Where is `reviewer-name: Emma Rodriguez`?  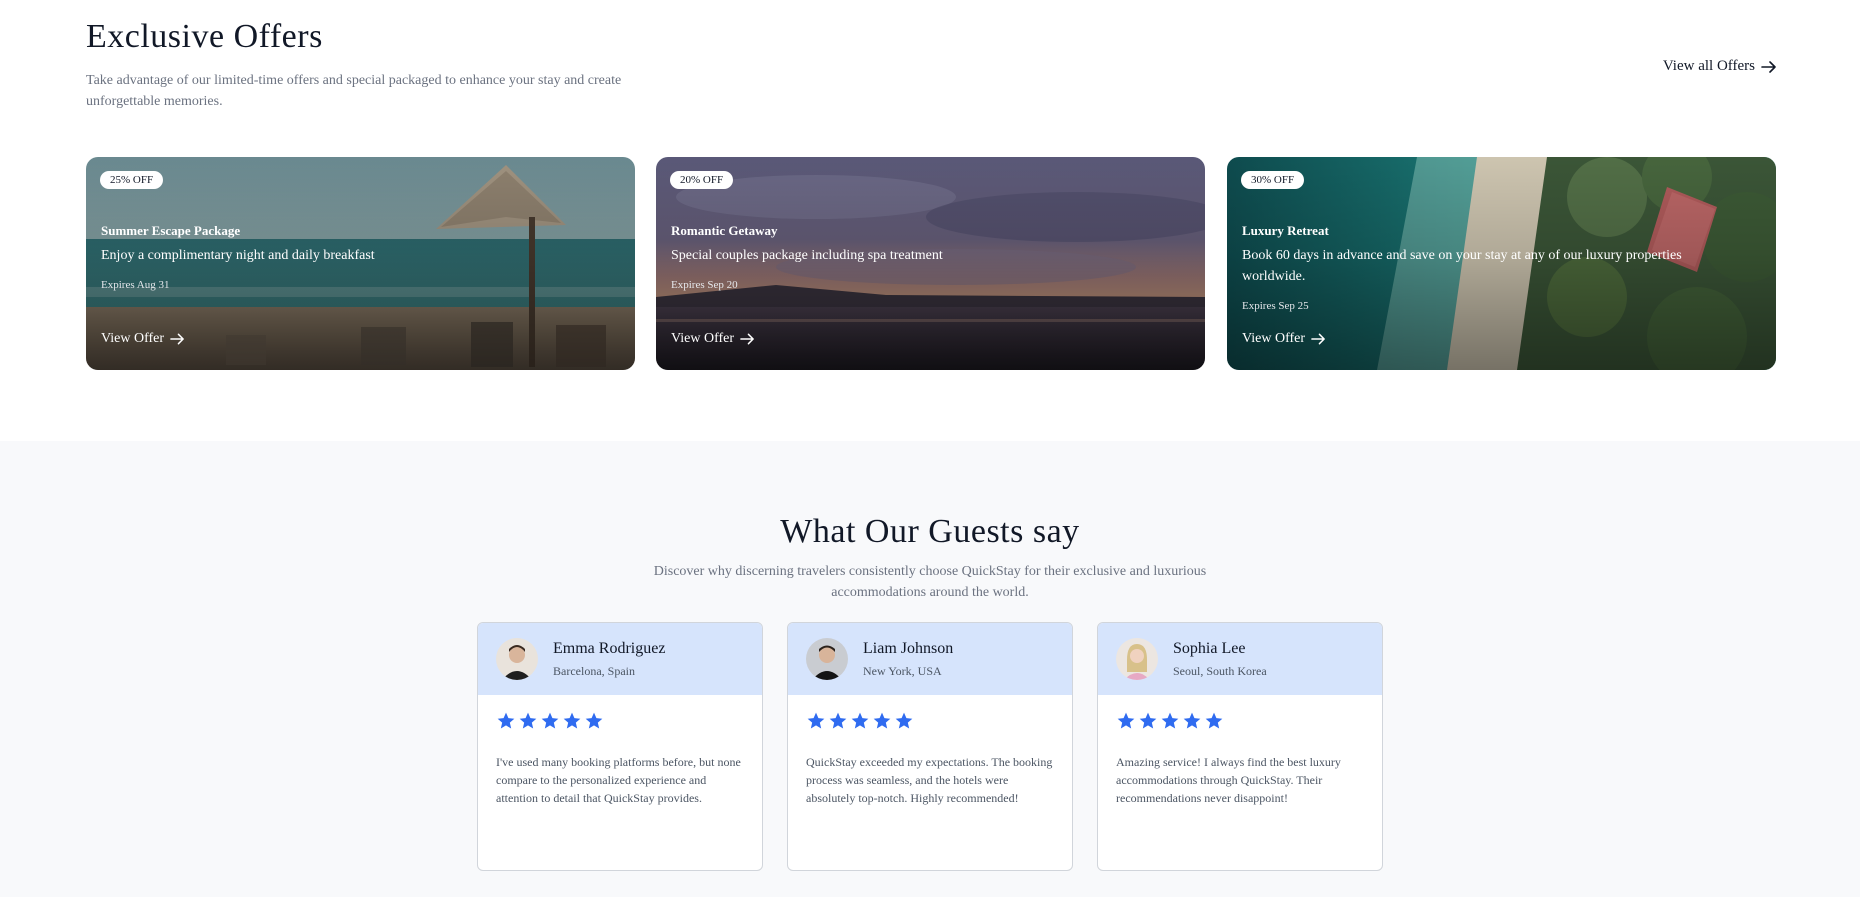 reviewer-name: Emma Rodriguez is located at coordinates (609, 648).